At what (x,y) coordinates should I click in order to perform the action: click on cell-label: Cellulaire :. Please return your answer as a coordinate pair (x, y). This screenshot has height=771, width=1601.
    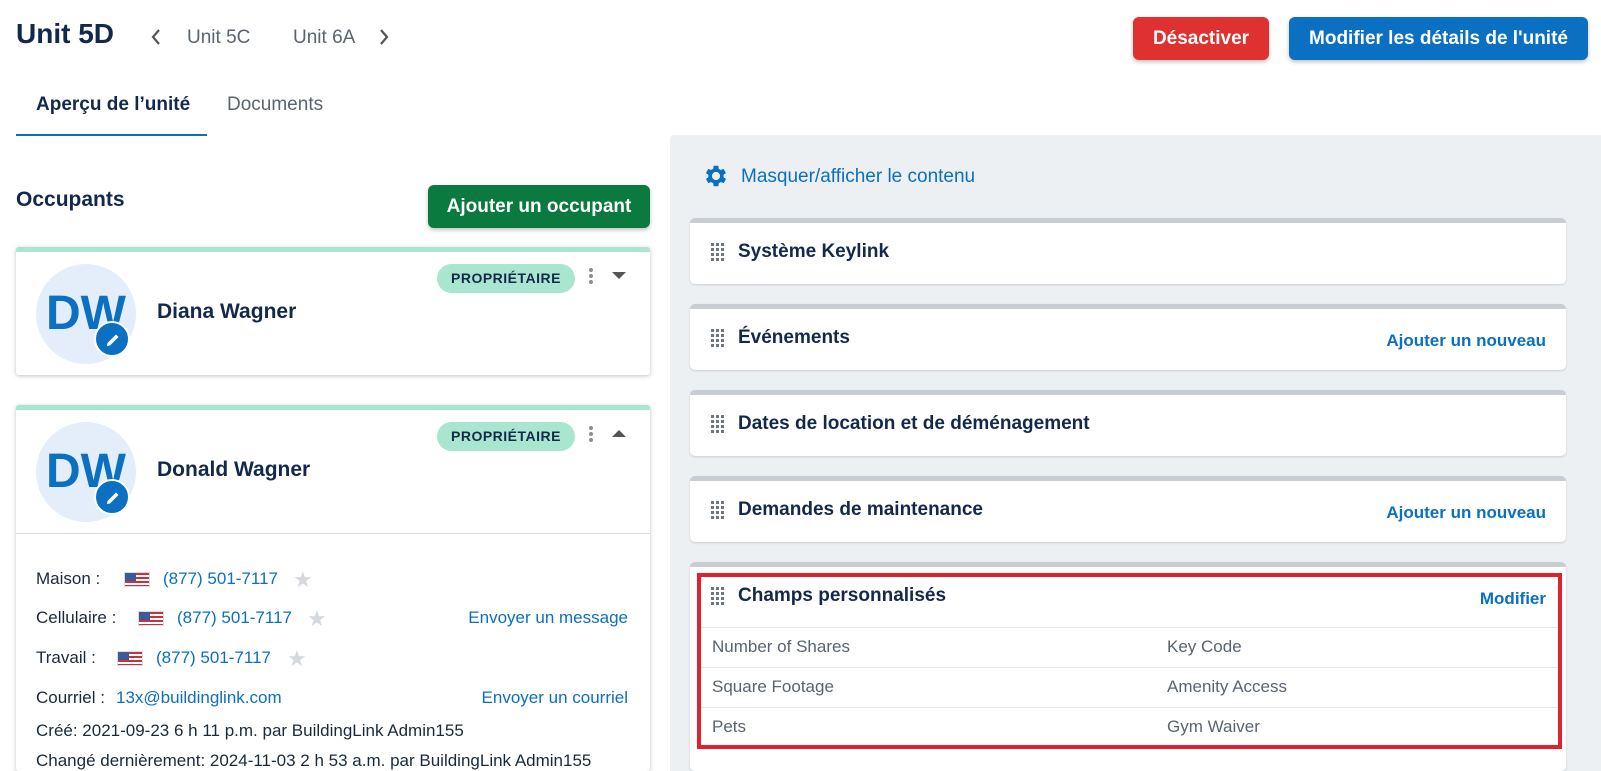
    Looking at the image, I should click on (76, 617).